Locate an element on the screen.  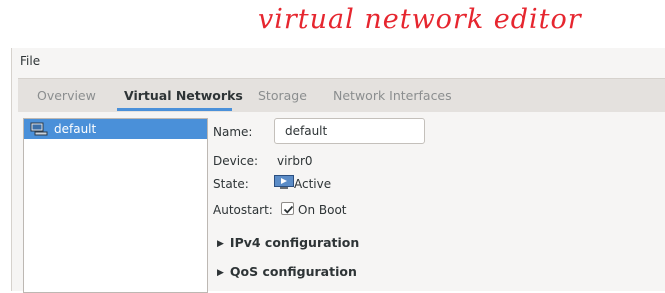
checkmark-icon is located at coordinates (288, 209).